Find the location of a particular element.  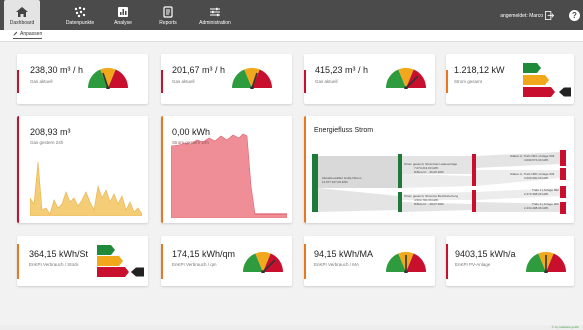

kpi-card-gas-1: 238,30 m³ / h Gas aktuell is located at coordinates (82, 79).